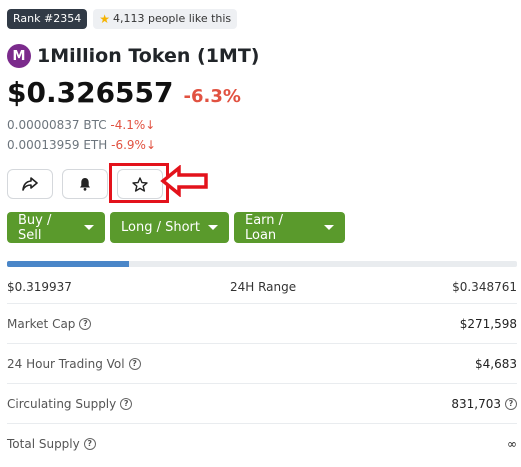 The height and width of the screenshot is (467, 521). Describe the element at coordinates (262, 403) in the screenshot. I see `stat-row-circulating-supply: Circulating Supply? 831,703?` at that location.